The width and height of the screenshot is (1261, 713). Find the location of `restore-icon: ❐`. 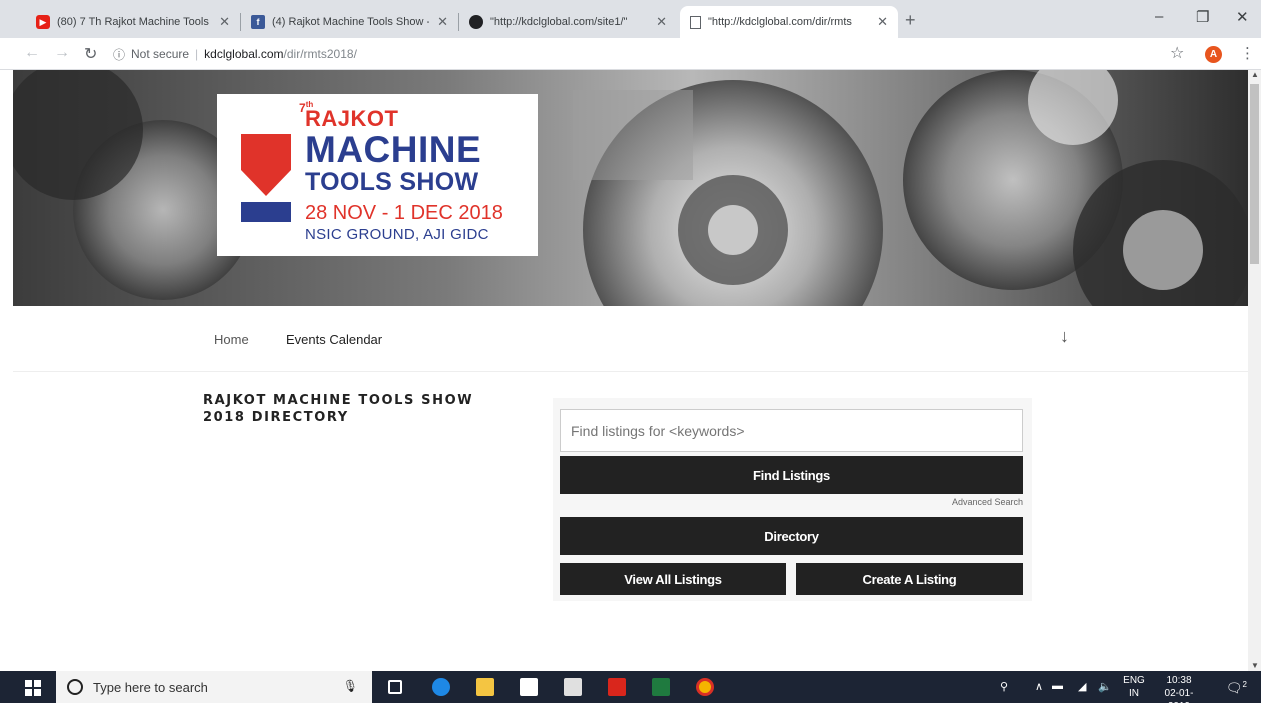

restore-icon: ❐ is located at coordinates (1202, 17).